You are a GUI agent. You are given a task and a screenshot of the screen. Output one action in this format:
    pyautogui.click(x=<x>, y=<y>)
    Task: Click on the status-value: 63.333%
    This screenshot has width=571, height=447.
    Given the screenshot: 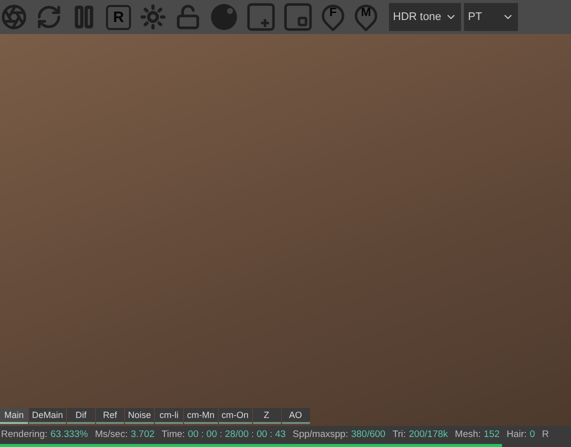 What is the action you would take?
    pyautogui.click(x=69, y=435)
    